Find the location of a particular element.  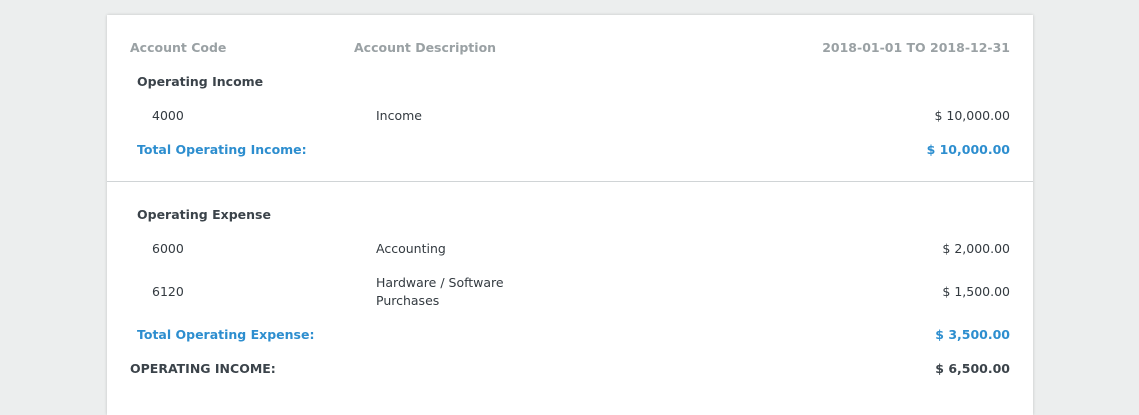

section-total-amount: $ 10,000.00 is located at coordinates (968, 149).